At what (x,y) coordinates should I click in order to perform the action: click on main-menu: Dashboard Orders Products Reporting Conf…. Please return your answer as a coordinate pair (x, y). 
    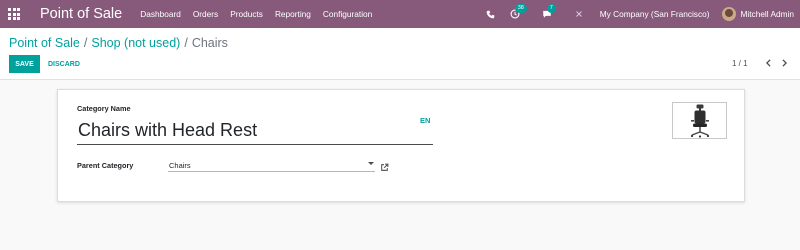
    Looking at the image, I should click on (262, 14).